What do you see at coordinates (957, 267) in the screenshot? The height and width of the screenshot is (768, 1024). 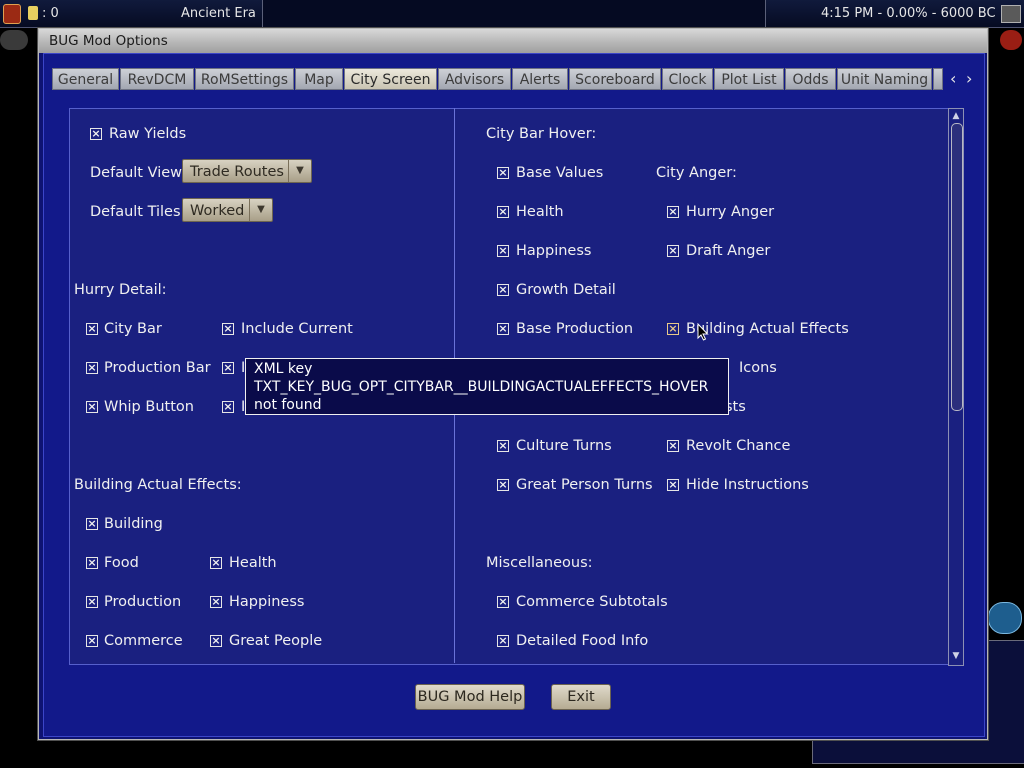 I see `scrollbar-thumb` at bounding box center [957, 267].